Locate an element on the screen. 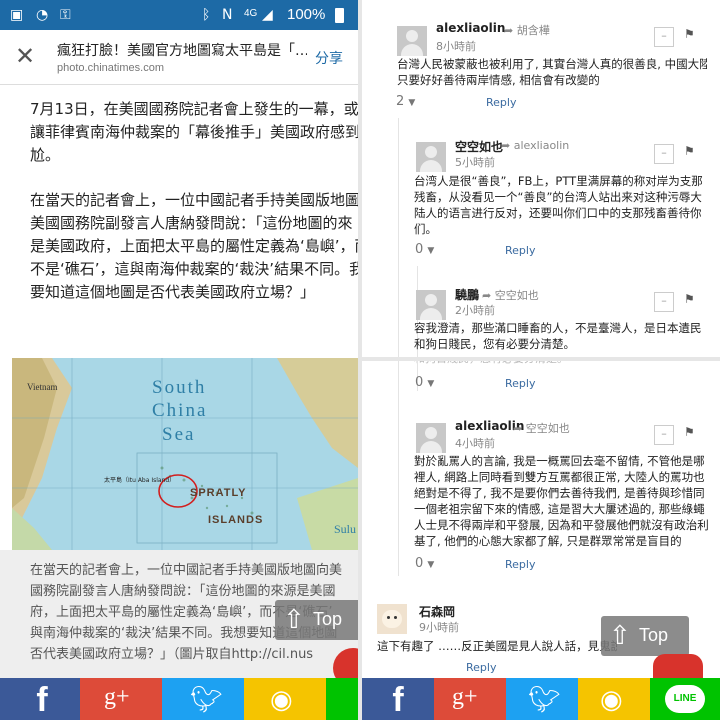 The width and height of the screenshot is (720, 720). comment-time: 2小時前 is located at coordinates (475, 310).